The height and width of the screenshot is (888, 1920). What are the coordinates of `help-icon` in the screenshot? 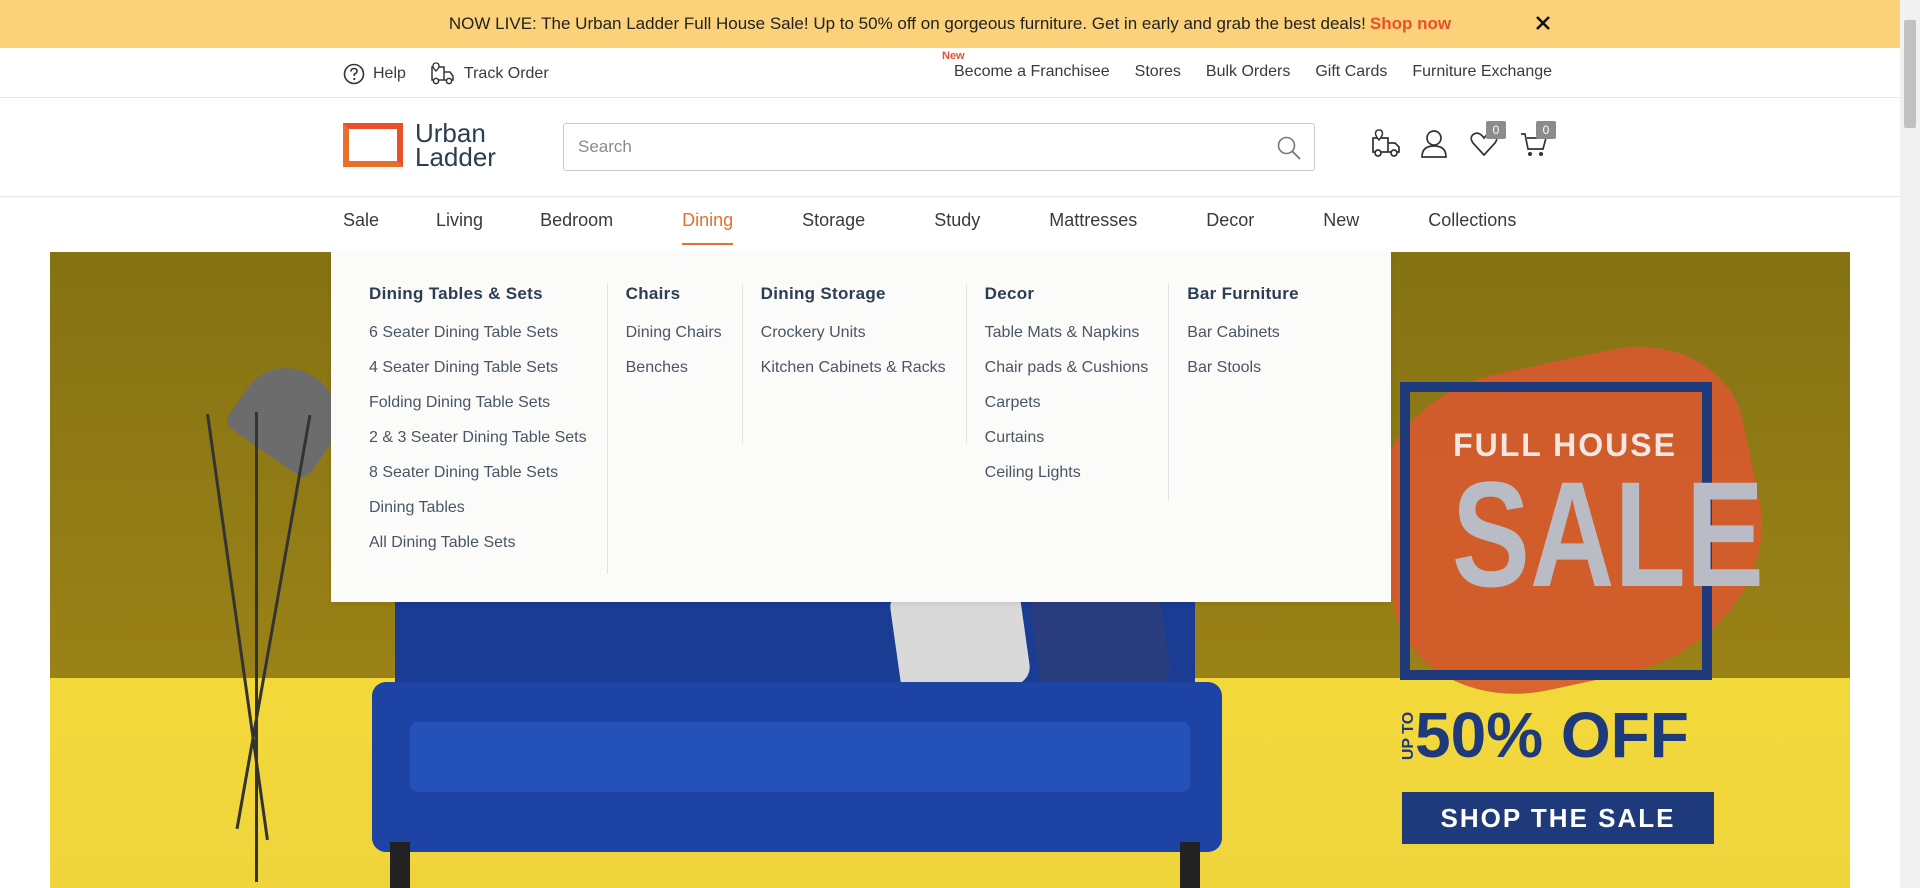 It's located at (354, 74).